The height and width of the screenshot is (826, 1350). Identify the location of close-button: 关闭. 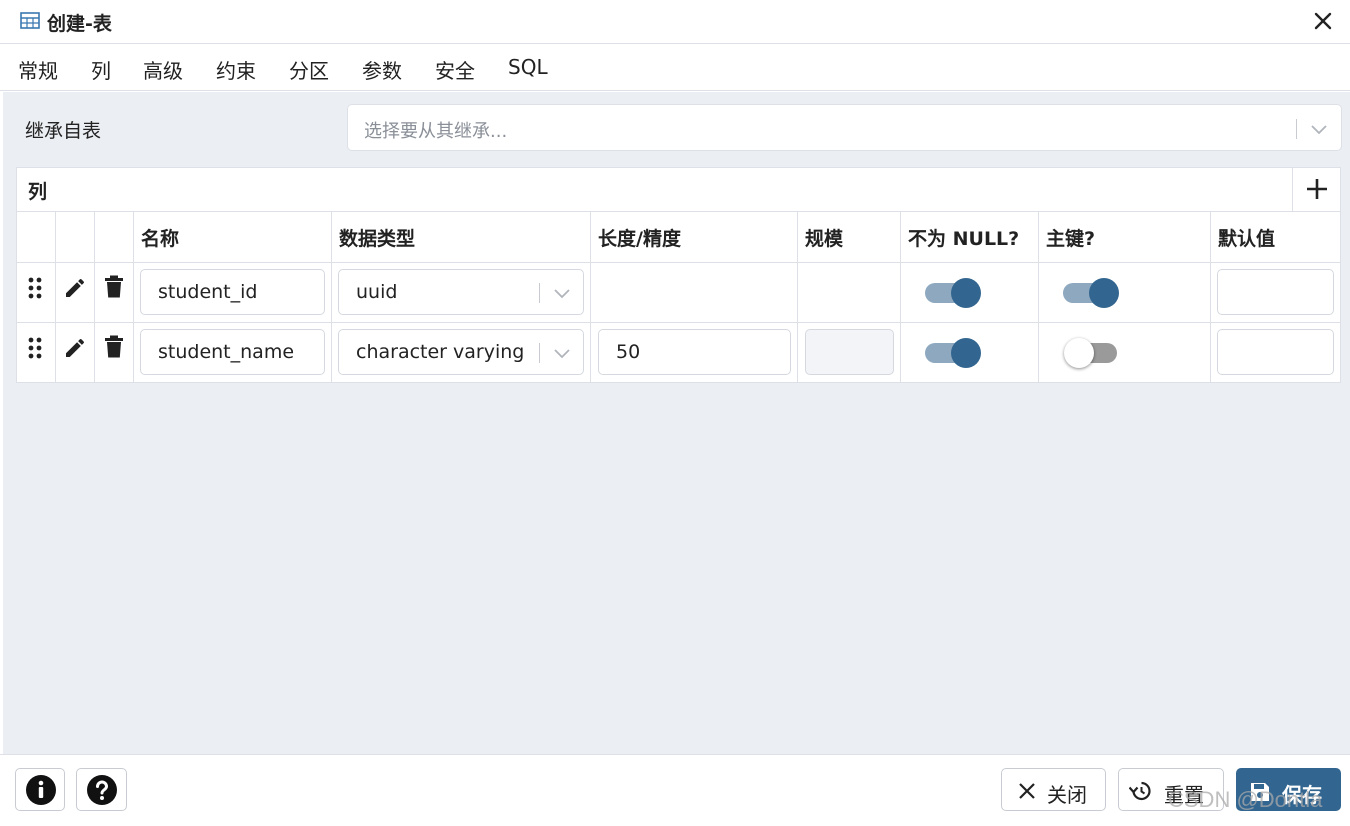
(1053, 789).